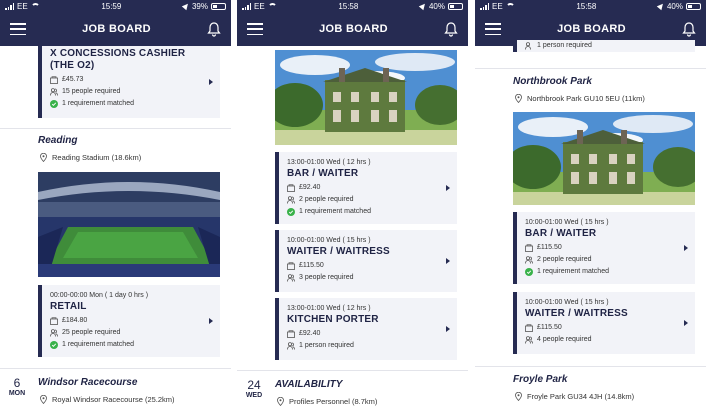 Image resolution: width=706 pixels, height=415 pixels. Describe the element at coordinates (586, 6) in the screenshot. I see `clock: 15:58` at that location.